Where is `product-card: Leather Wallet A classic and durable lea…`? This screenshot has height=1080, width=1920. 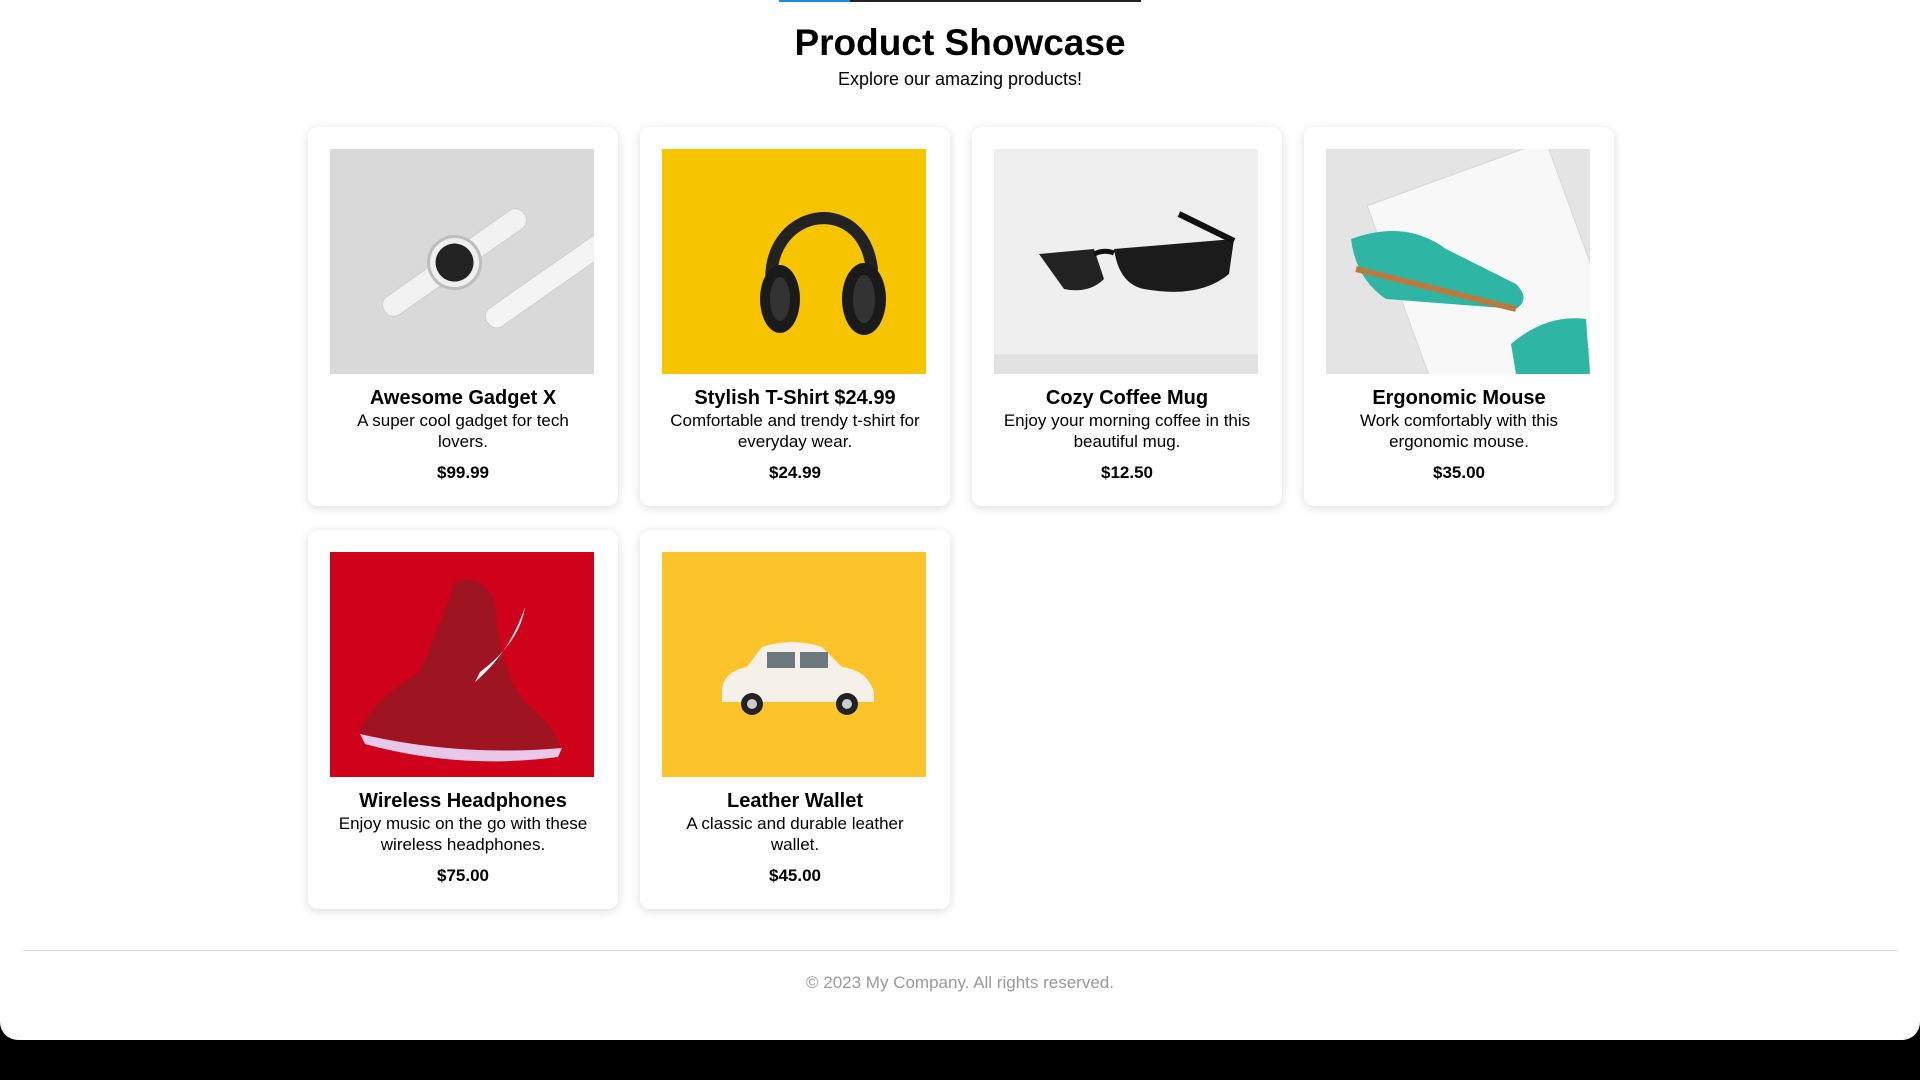 product-card: Leather Wallet A classic and durable lea… is located at coordinates (795, 719).